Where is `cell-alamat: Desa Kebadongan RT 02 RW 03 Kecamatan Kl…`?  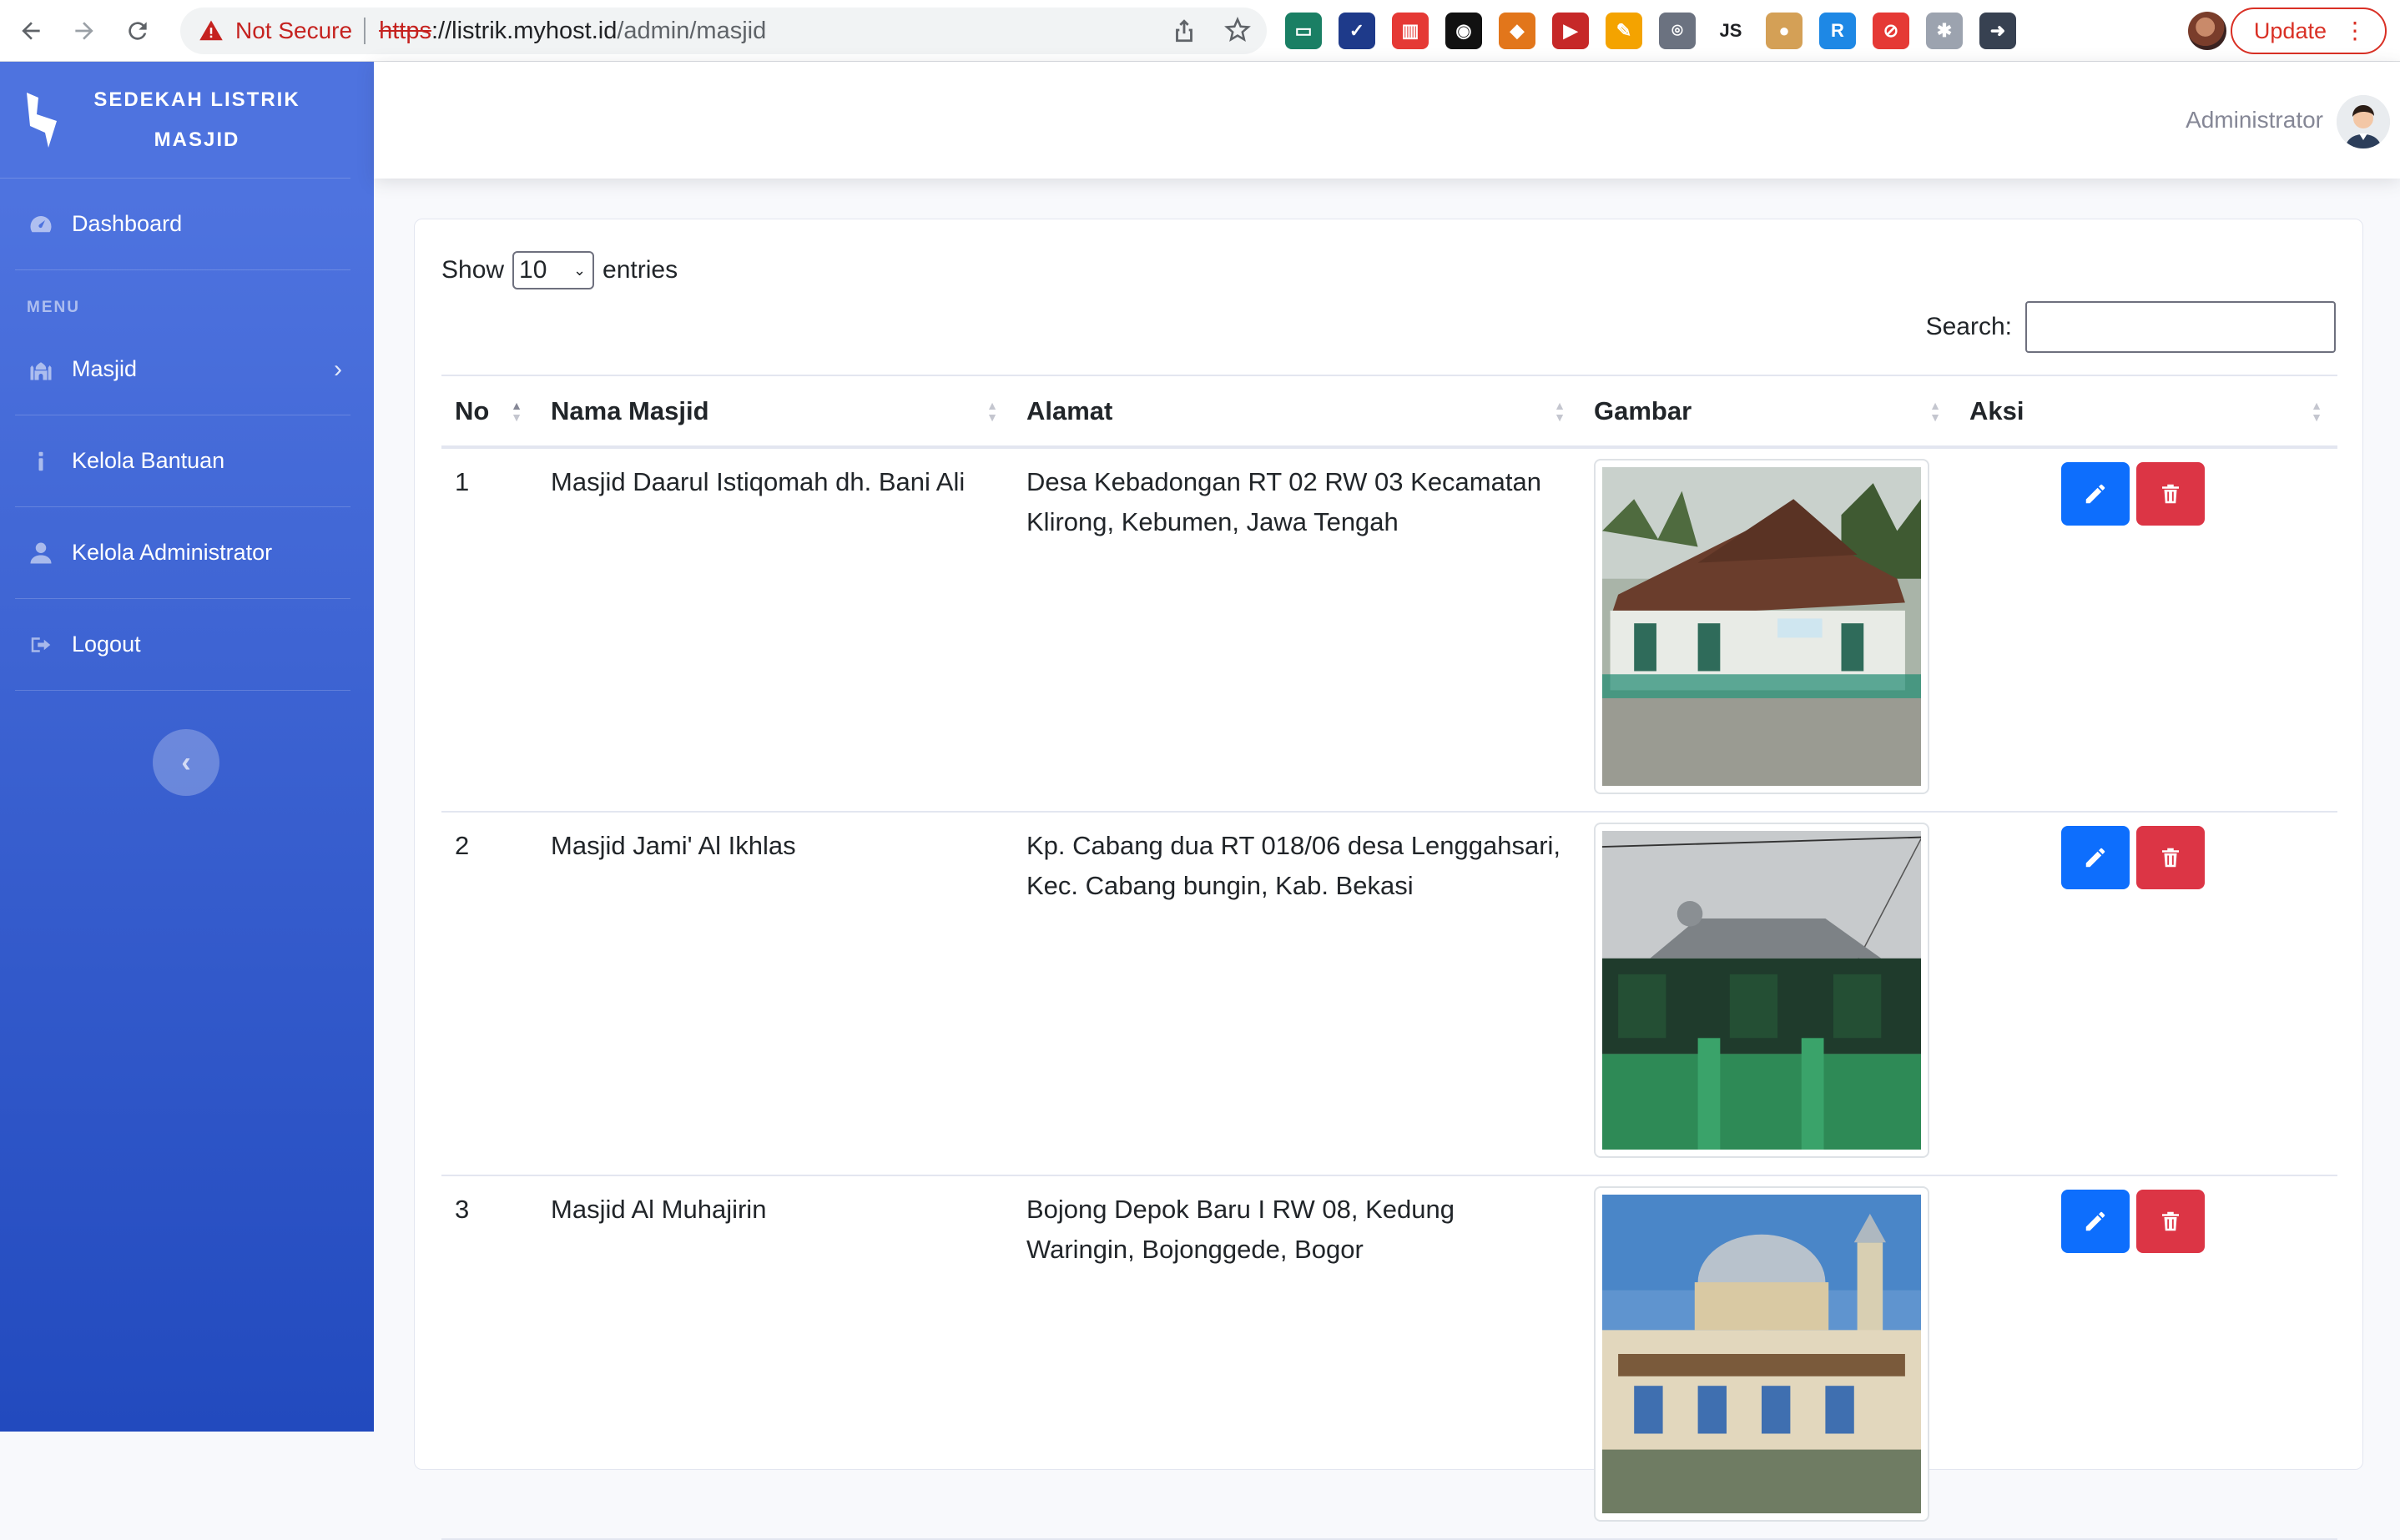
cell-alamat: Desa Kebadongan RT 02 RW 03 Kecamatan Kl… is located at coordinates (1297, 630).